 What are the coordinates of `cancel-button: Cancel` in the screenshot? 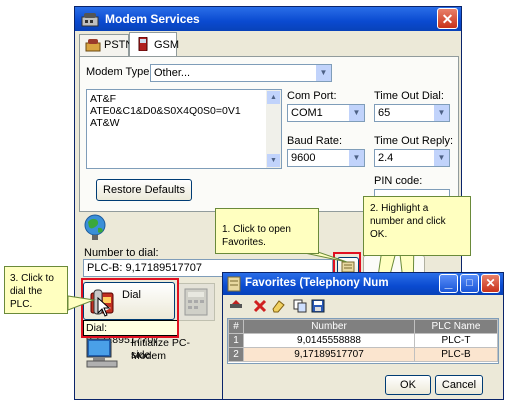 It's located at (459, 385).